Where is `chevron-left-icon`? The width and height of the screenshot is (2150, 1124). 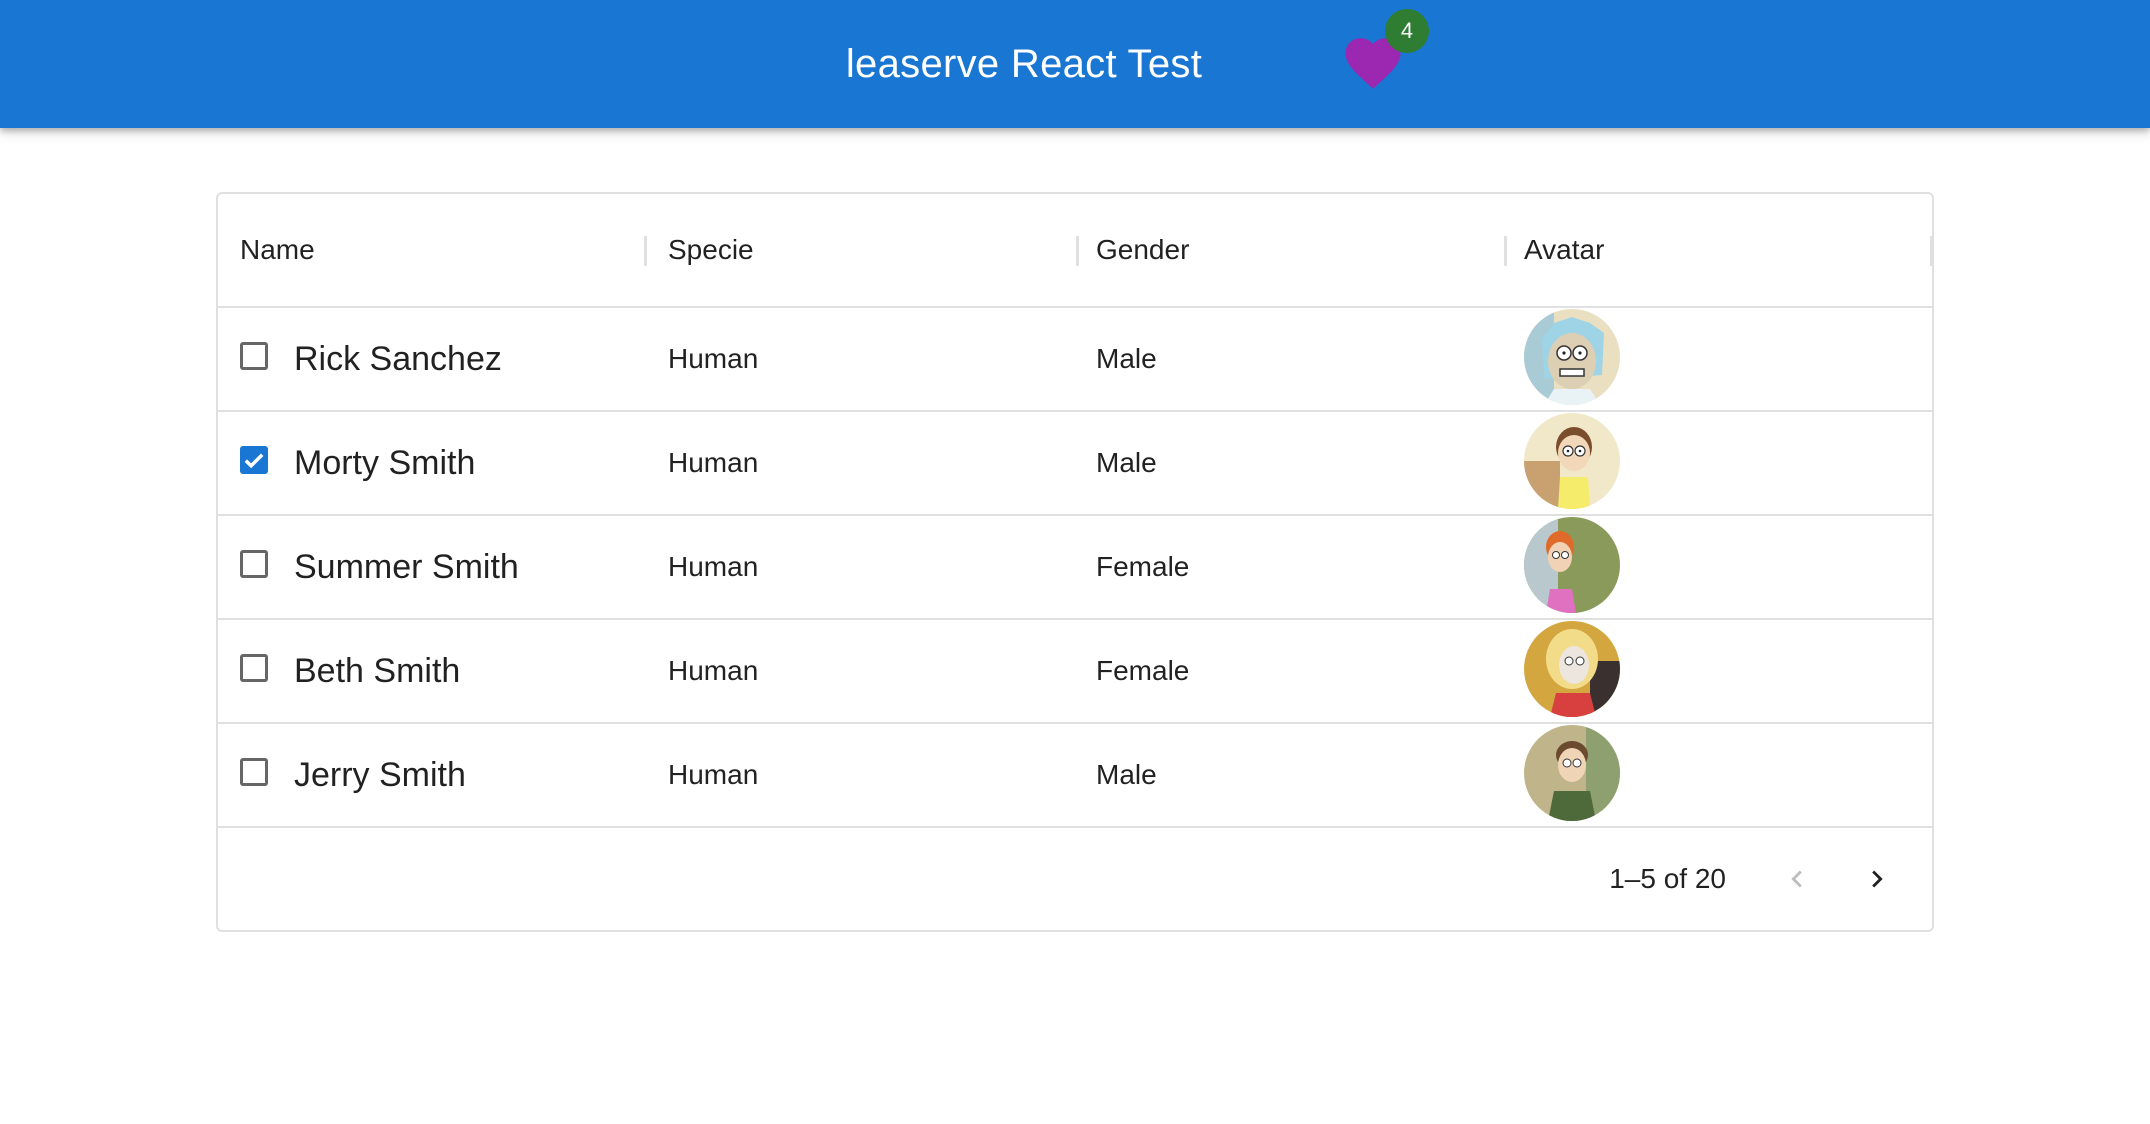
chevron-left-icon is located at coordinates (1796, 879).